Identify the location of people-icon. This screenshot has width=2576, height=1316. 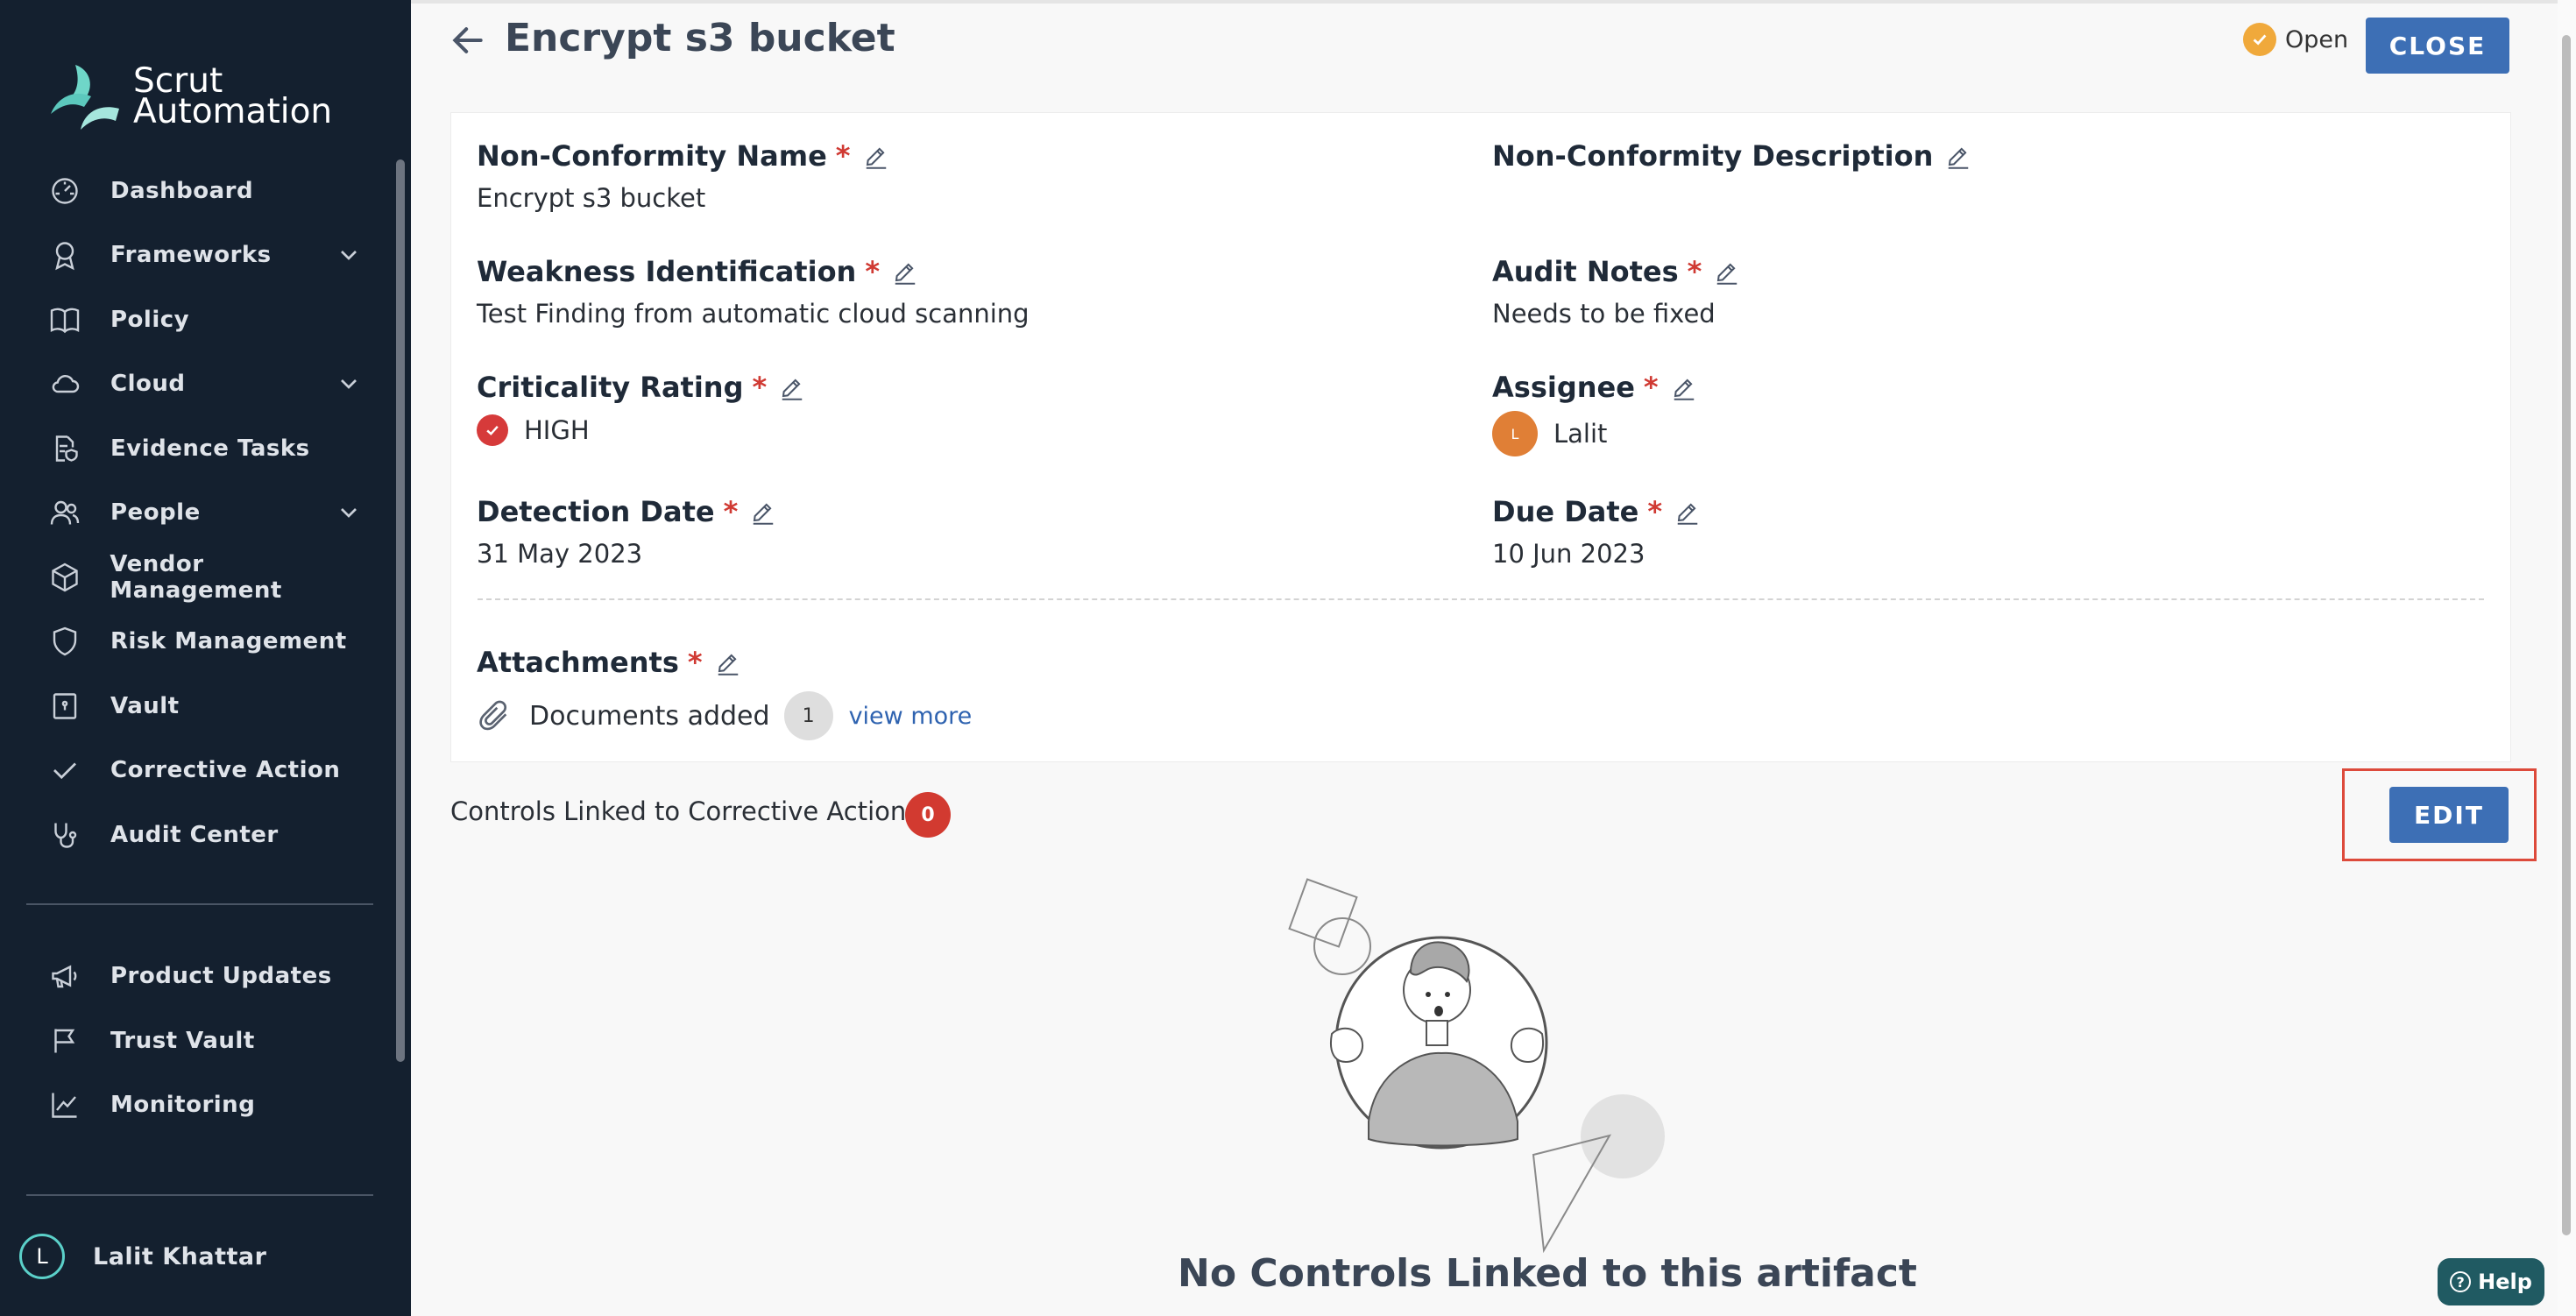
(64, 512).